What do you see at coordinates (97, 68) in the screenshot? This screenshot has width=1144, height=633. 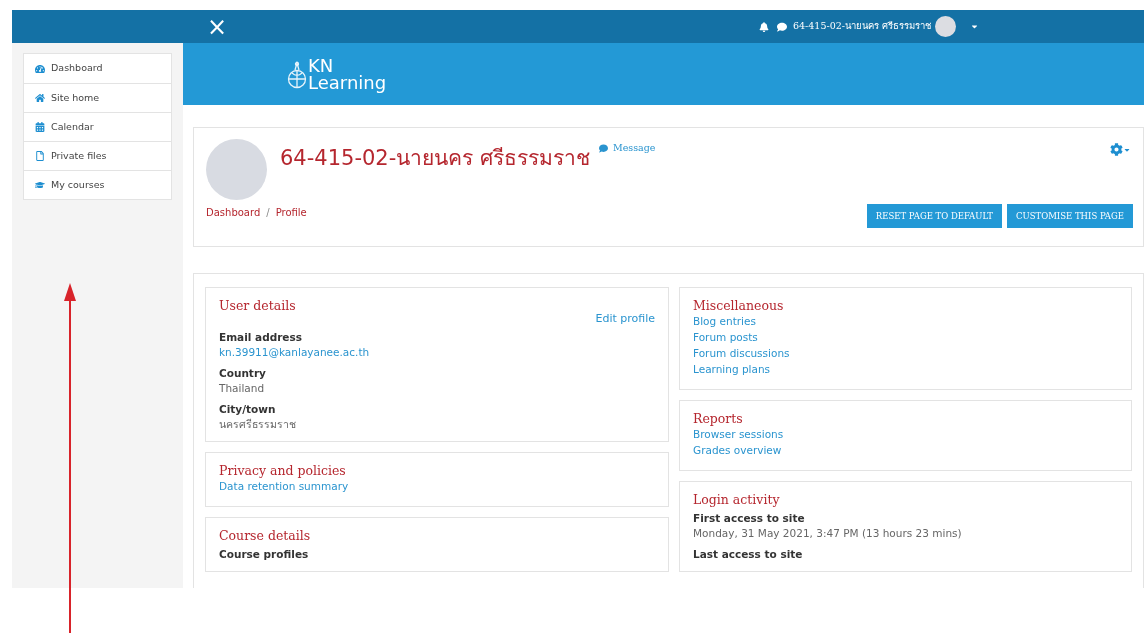 I see `nav-item: Dashboard` at bounding box center [97, 68].